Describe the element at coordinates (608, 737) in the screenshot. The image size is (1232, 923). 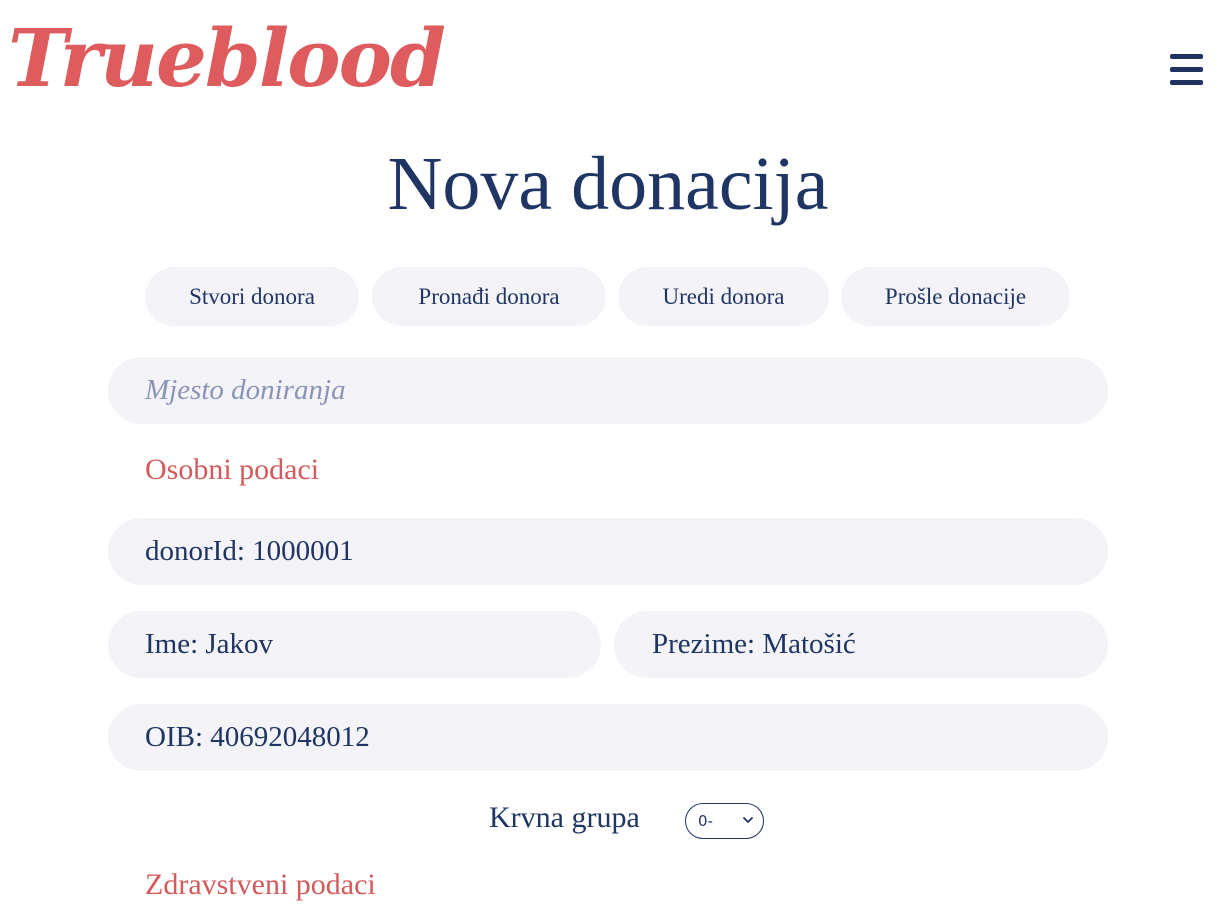
I see `oib-field: OIB: 40692048012` at that location.